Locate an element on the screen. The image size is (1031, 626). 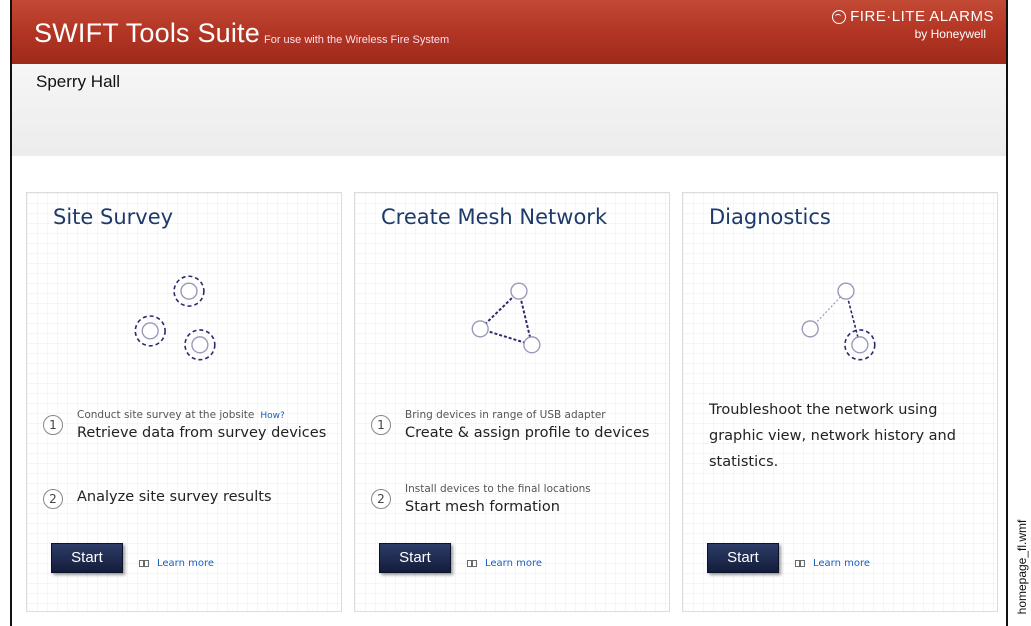
card-title: Site Survey is located at coordinates (113, 217).